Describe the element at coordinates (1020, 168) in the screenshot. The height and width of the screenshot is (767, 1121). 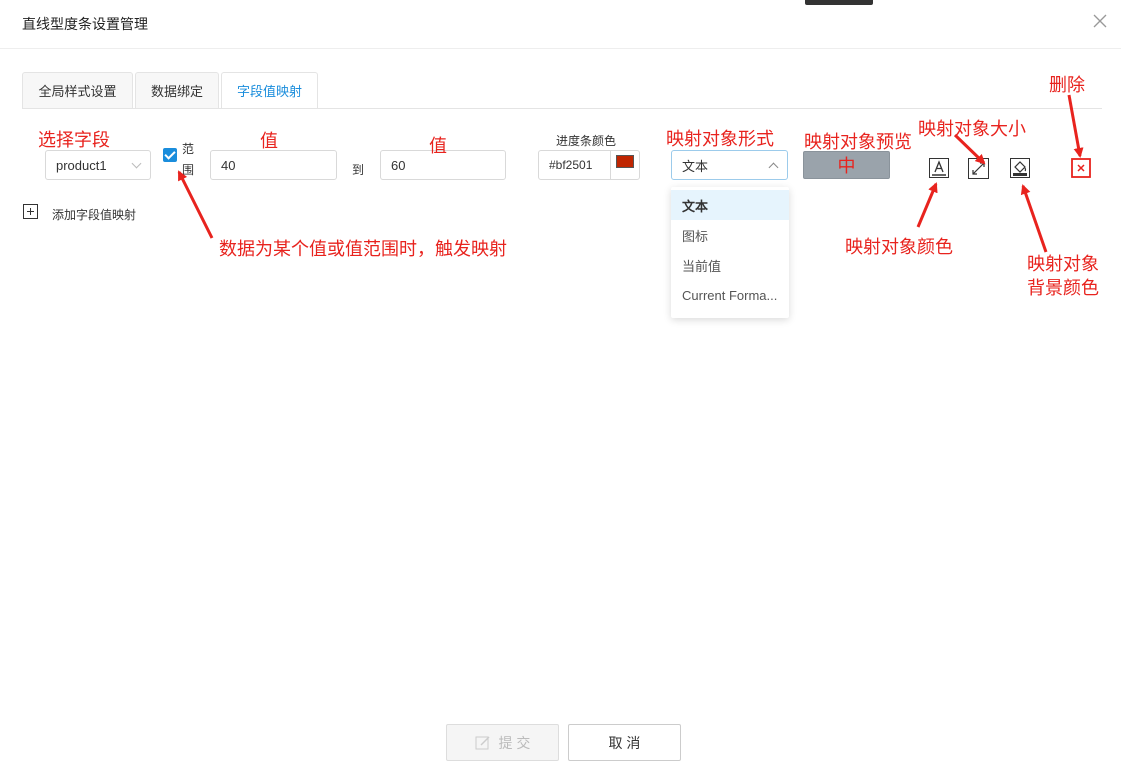
I see `paint-bucket-icon` at that location.